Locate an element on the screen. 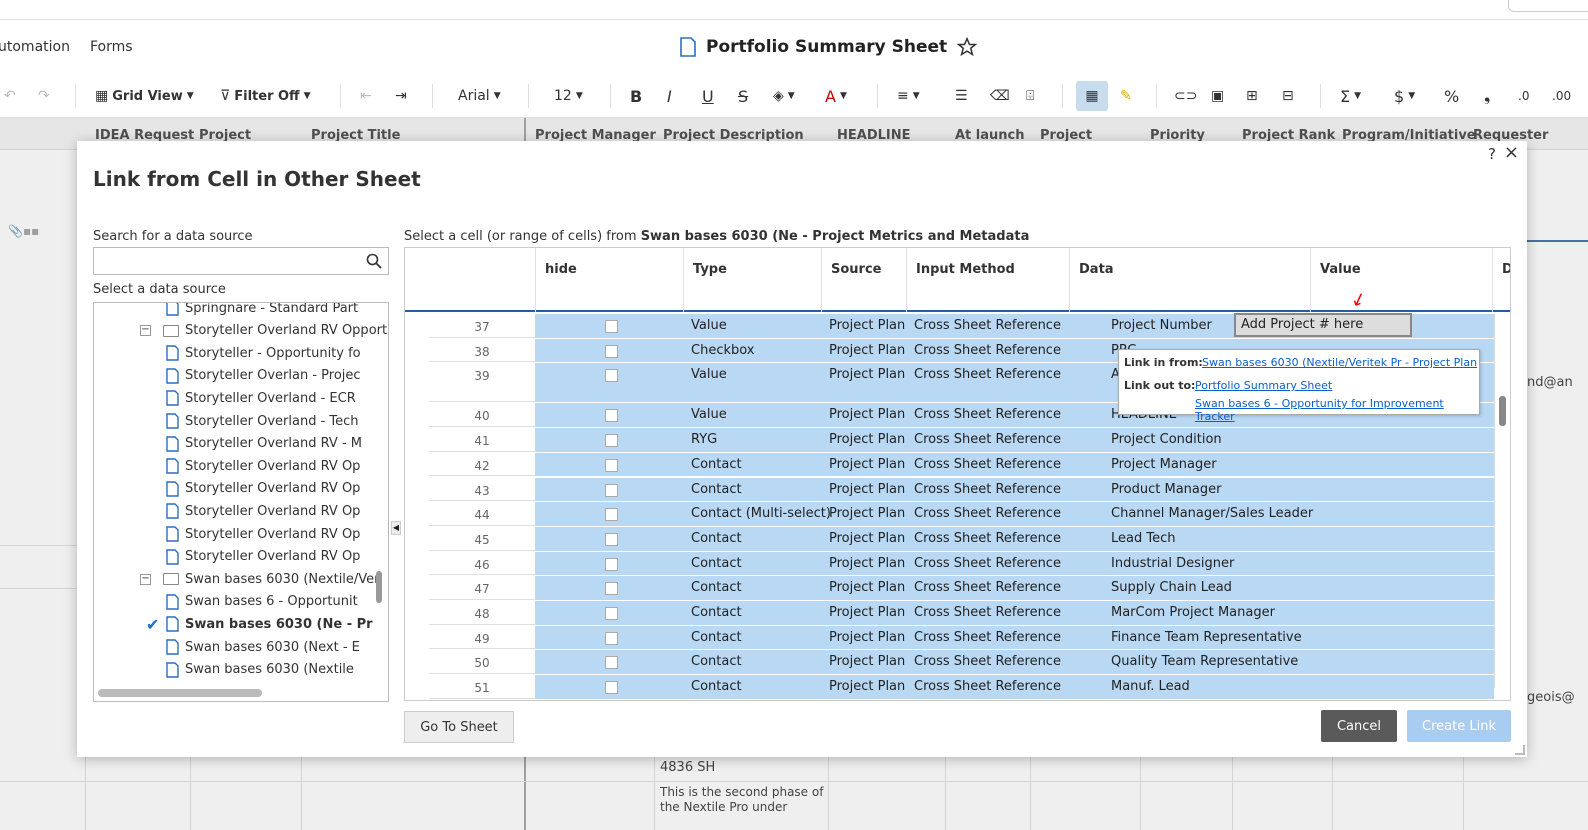 The width and height of the screenshot is (1588, 830). outdent-icon: ⇤ is located at coordinates (366, 96).